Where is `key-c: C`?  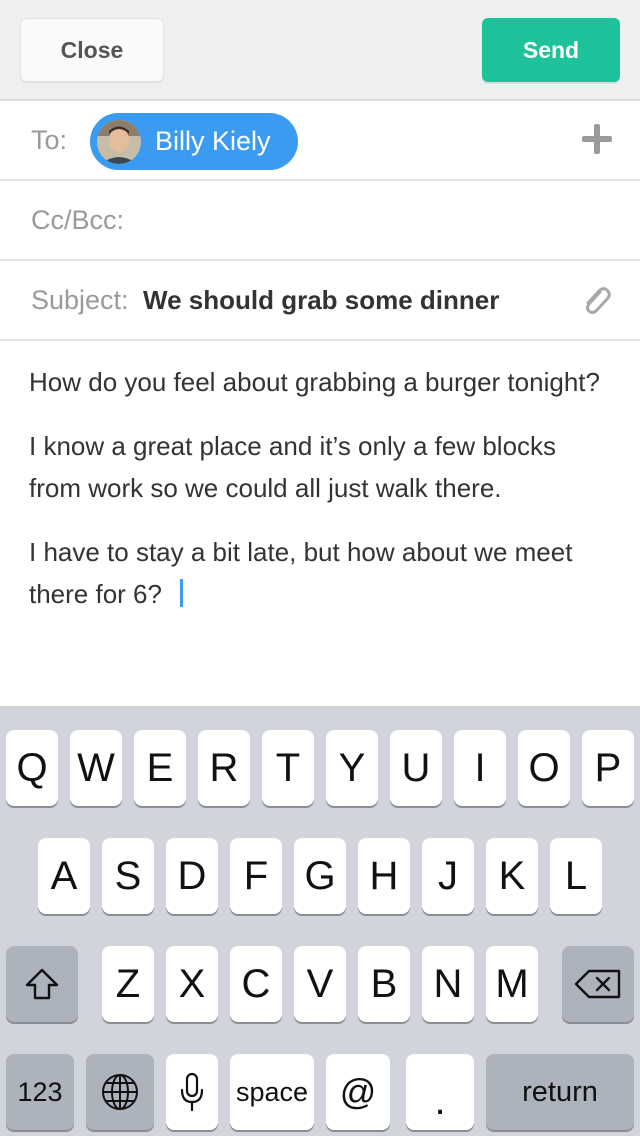 key-c: C is located at coordinates (256, 984).